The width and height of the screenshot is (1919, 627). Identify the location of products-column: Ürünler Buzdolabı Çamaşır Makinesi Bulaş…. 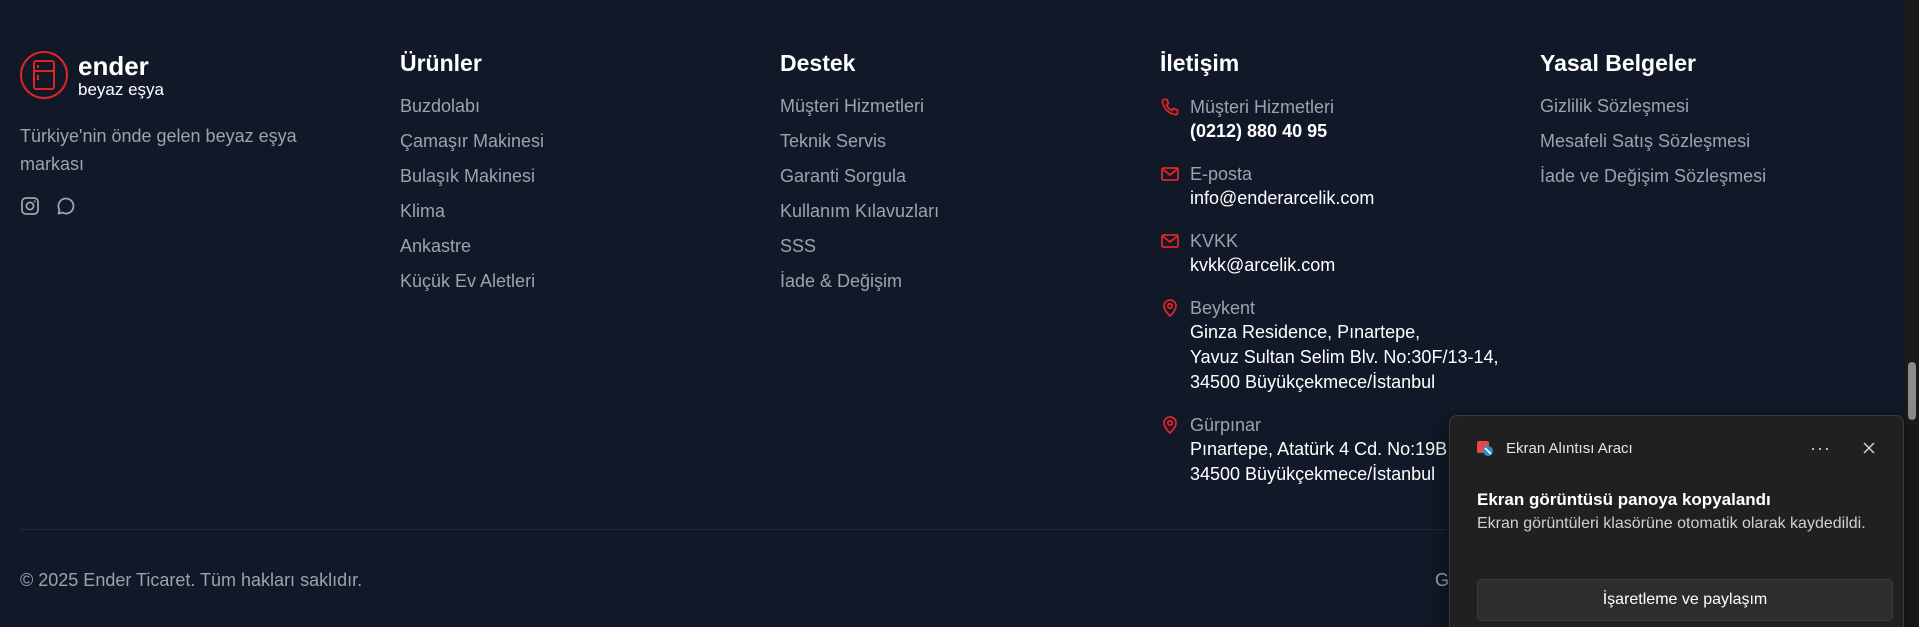
(472, 177).